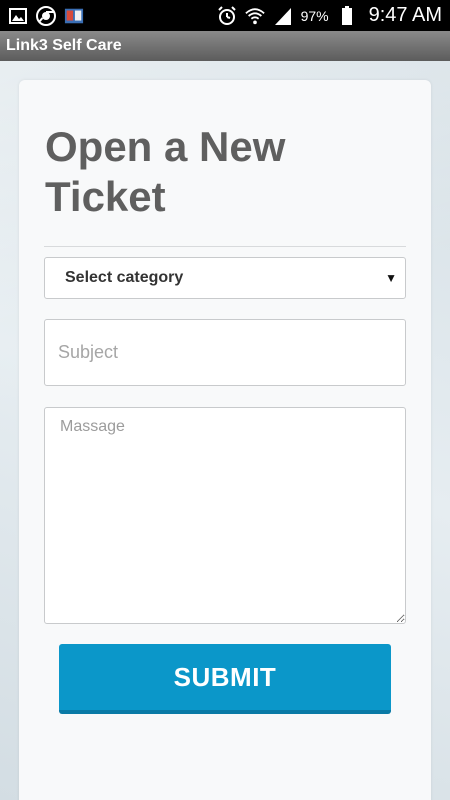  Describe the element at coordinates (225, 679) in the screenshot. I see `submit-button: SUBMIT` at that location.